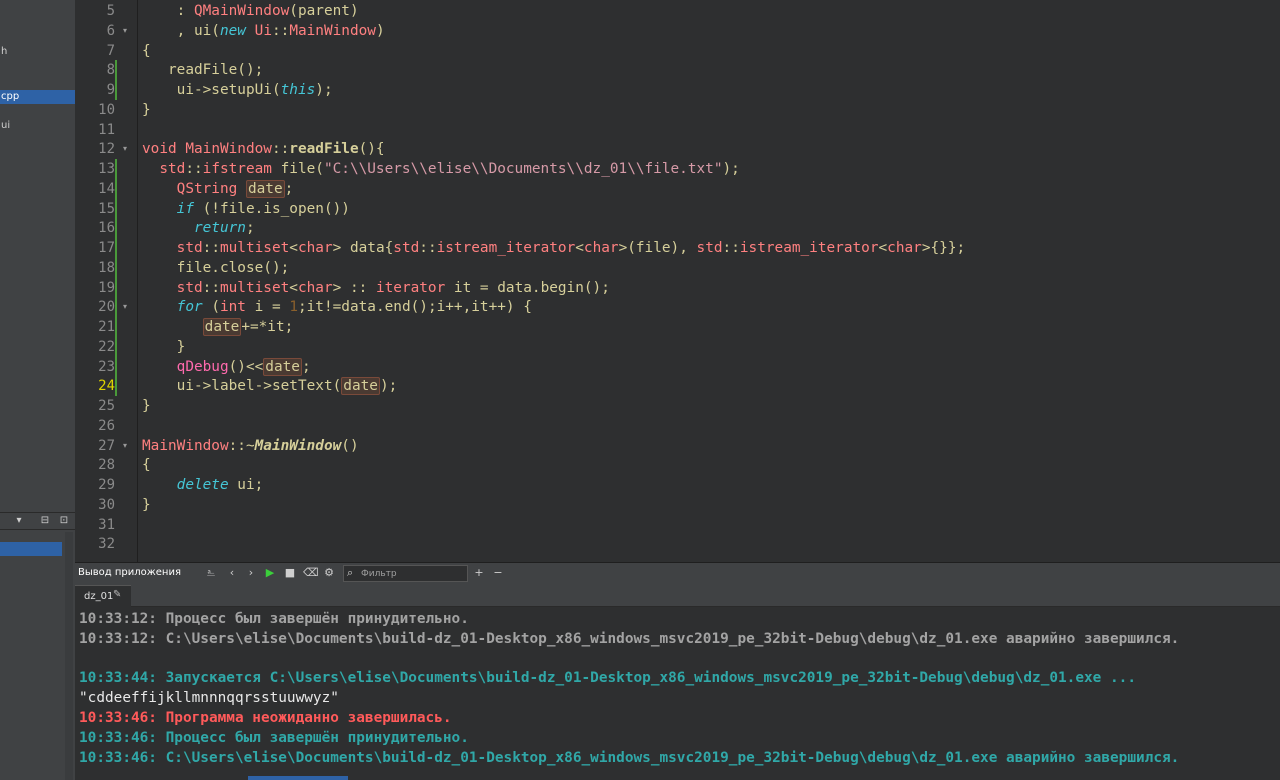 The image size is (1280, 780). I want to click on code-line: readFile();, so click(202, 70).